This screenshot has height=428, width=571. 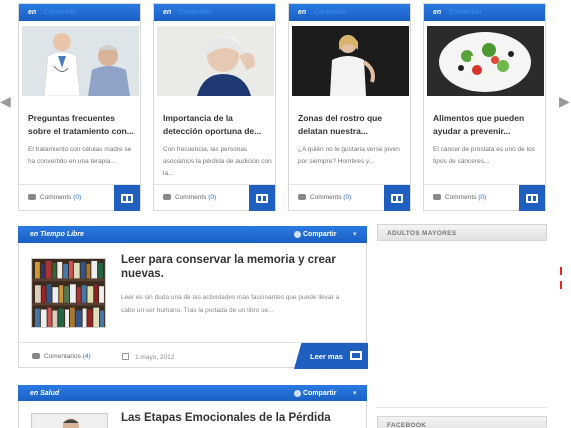 I want to click on widget-title: FACEBOOK, so click(x=462, y=422).